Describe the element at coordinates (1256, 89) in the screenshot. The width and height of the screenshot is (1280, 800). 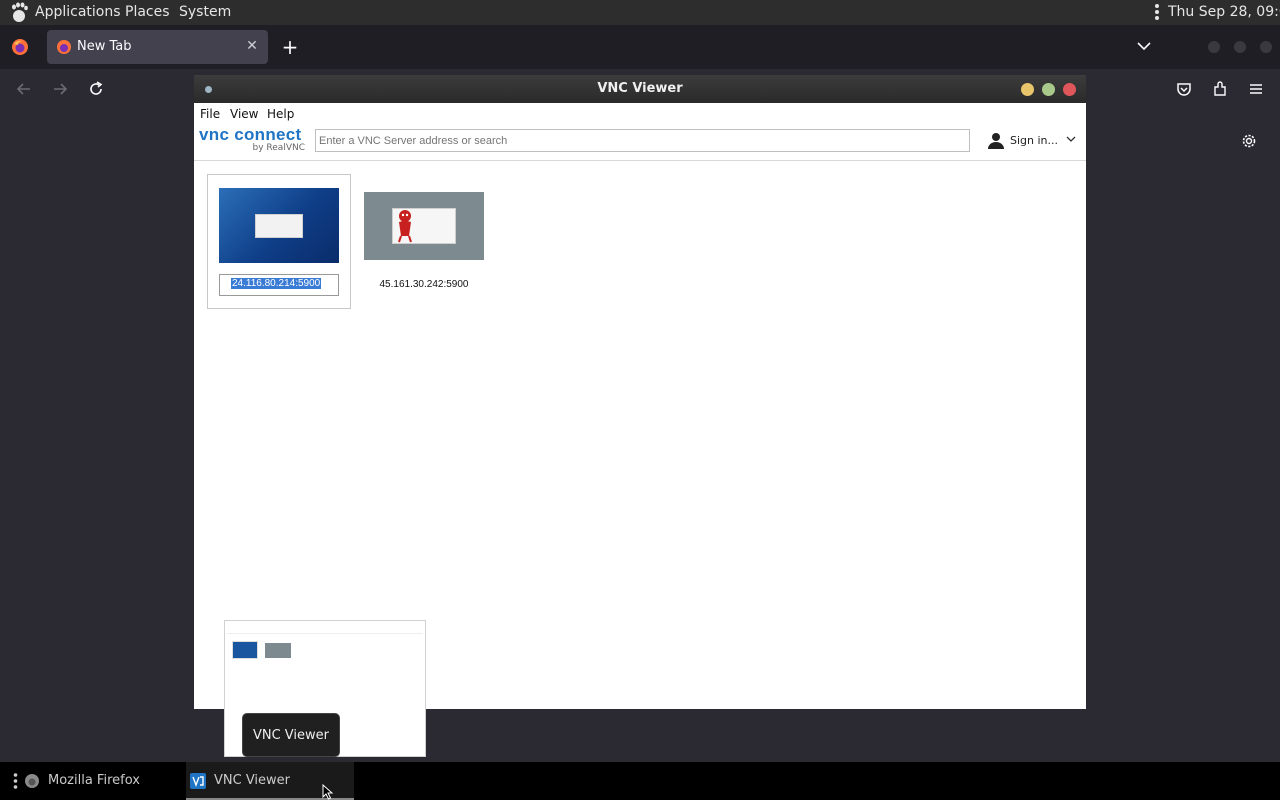
I see `hamburger-menu-icon` at that location.